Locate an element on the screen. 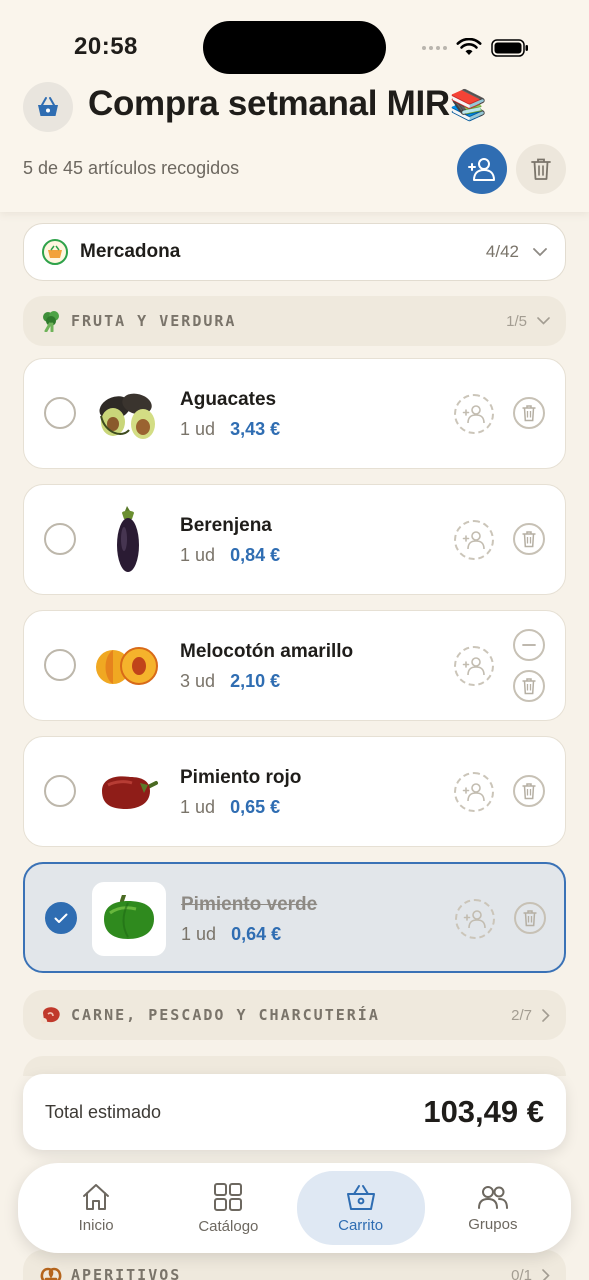  bottom-tab-bar: Inicio Catálogo Carrito Grupos is located at coordinates (294, 1208).